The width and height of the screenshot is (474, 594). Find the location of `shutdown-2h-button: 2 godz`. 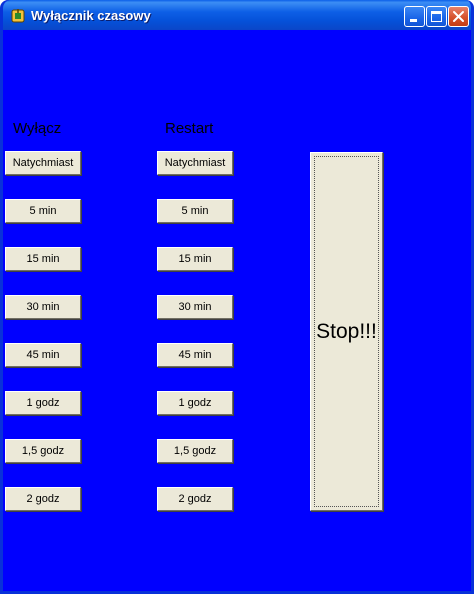

shutdown-2h-button: 2 godz is located at coordinates (43, 499).